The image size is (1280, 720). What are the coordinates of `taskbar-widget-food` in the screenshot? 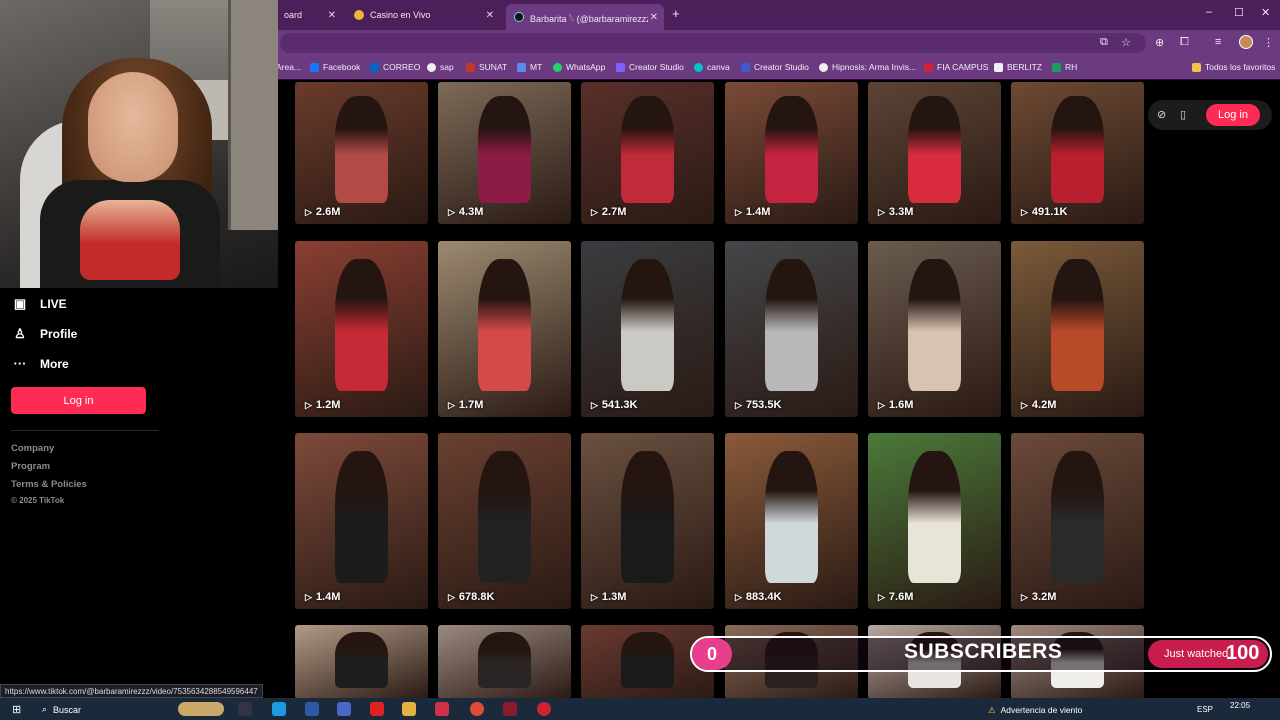 It's located at (201, 709).